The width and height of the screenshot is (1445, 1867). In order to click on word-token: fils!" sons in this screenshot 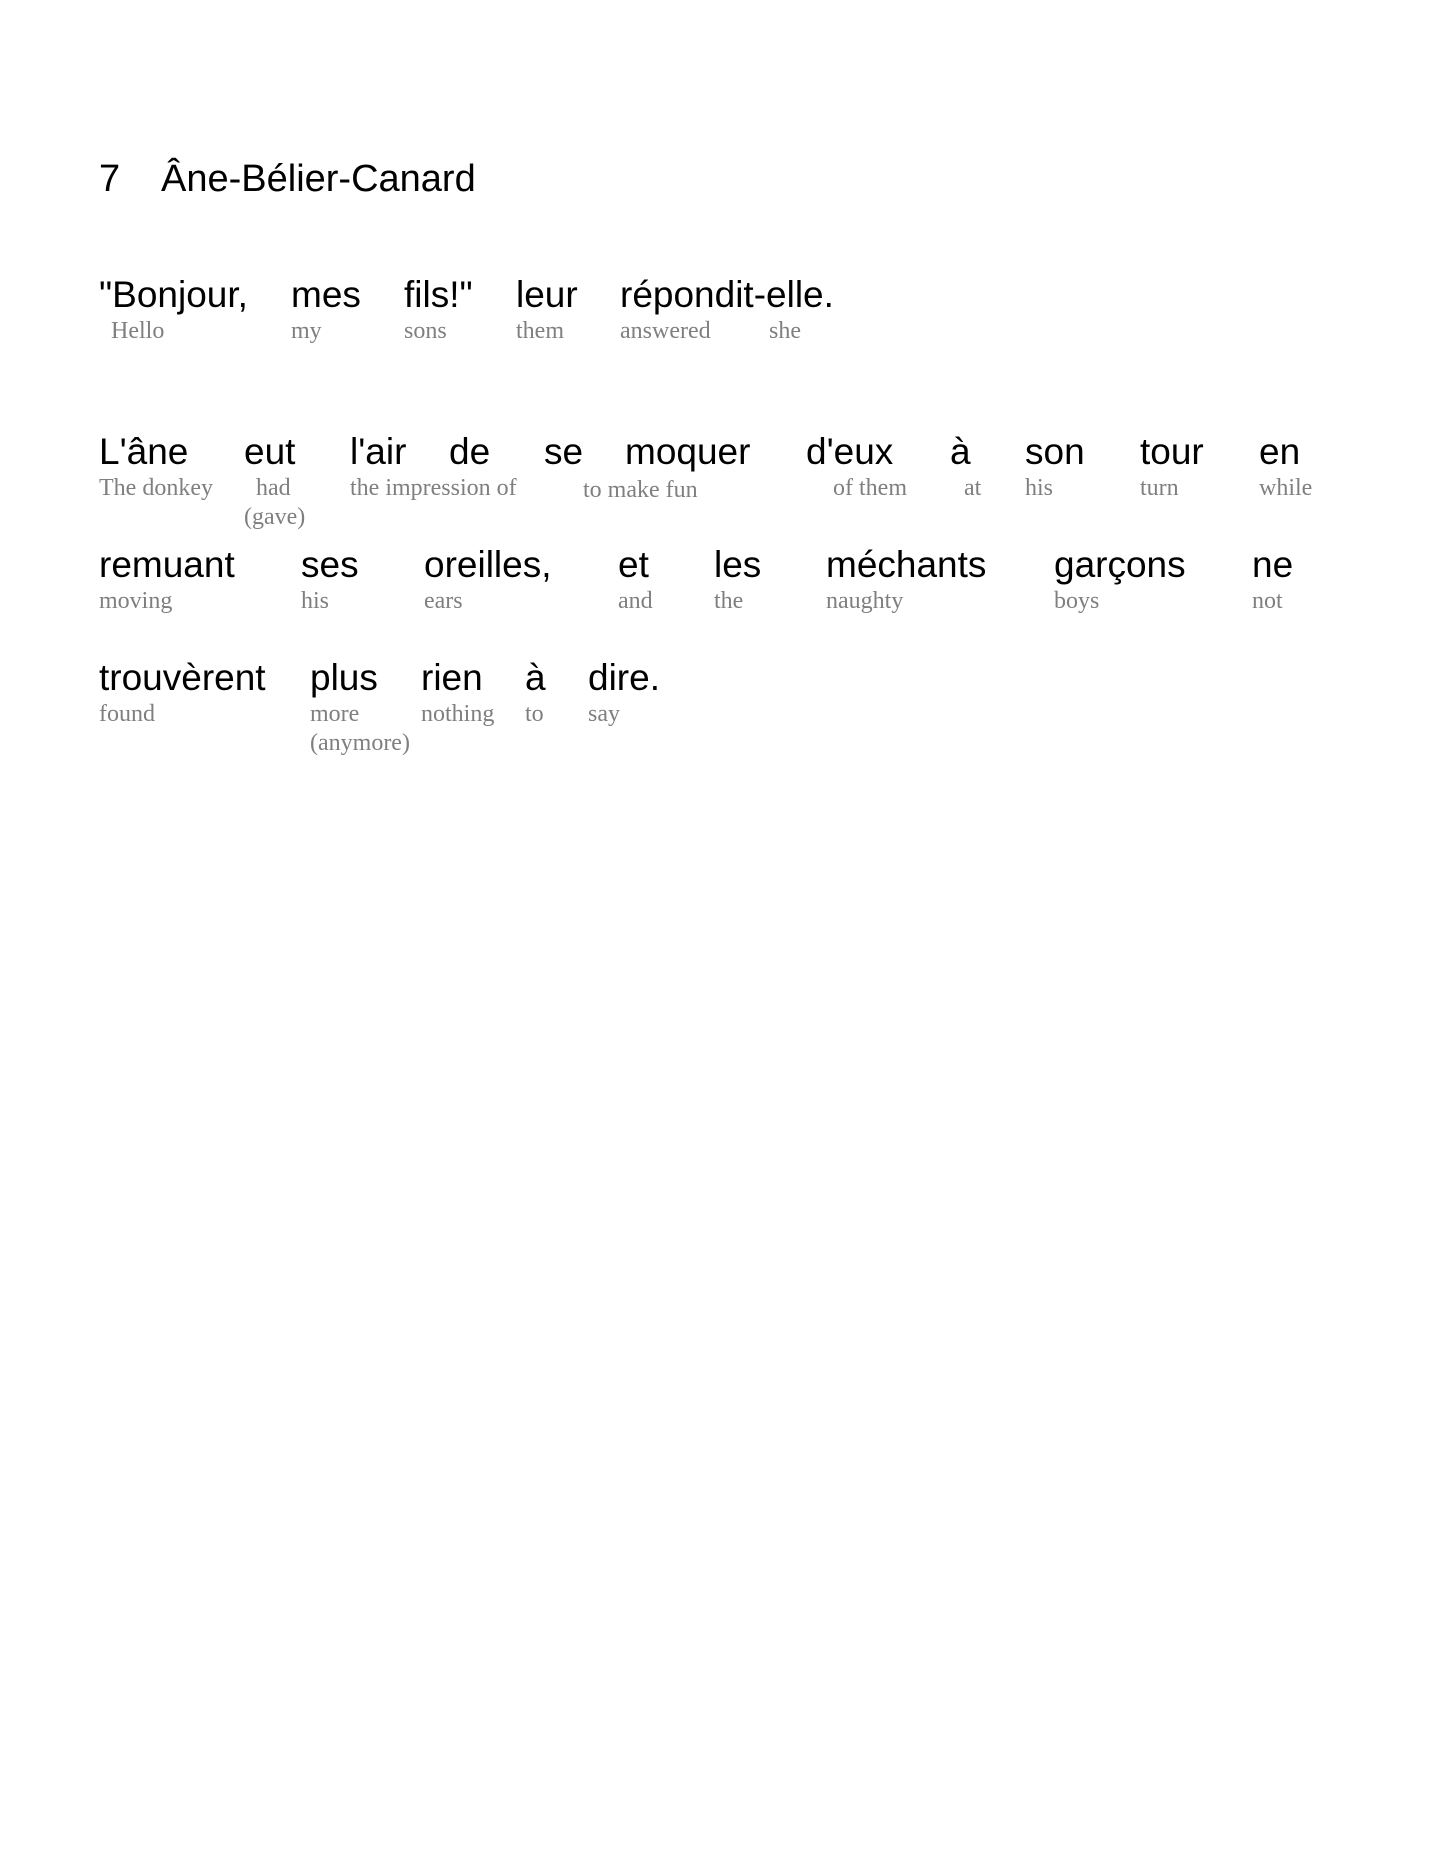, I will do `click(438, 310)`.